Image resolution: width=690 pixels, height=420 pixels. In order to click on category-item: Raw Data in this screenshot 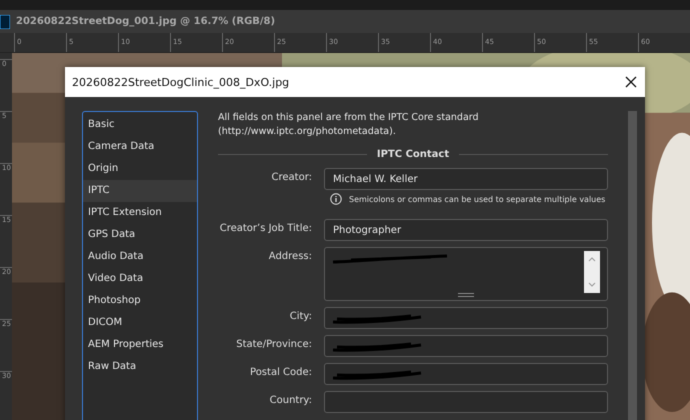, I will do `click(140, 367)`.